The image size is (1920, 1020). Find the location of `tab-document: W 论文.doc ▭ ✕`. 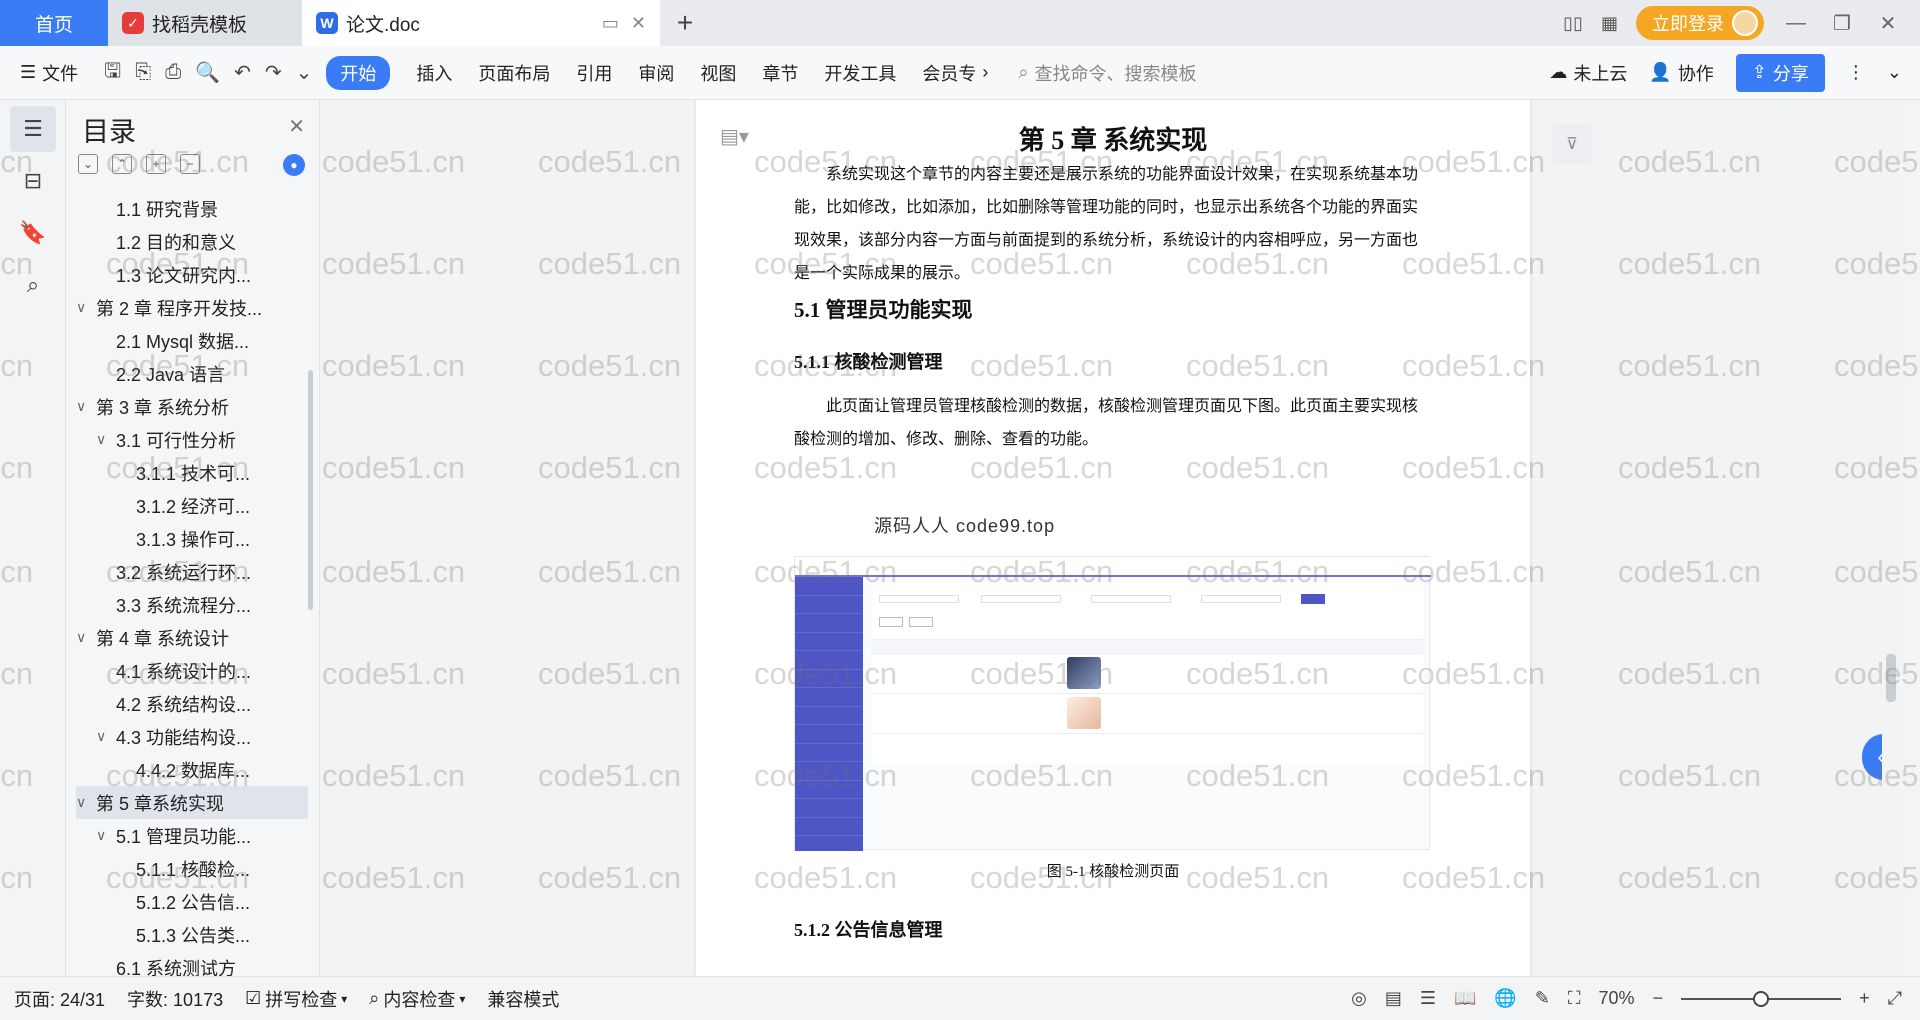

tab-document: W 论文.doc ▭ ✕ is located at coordinates (481, 23).